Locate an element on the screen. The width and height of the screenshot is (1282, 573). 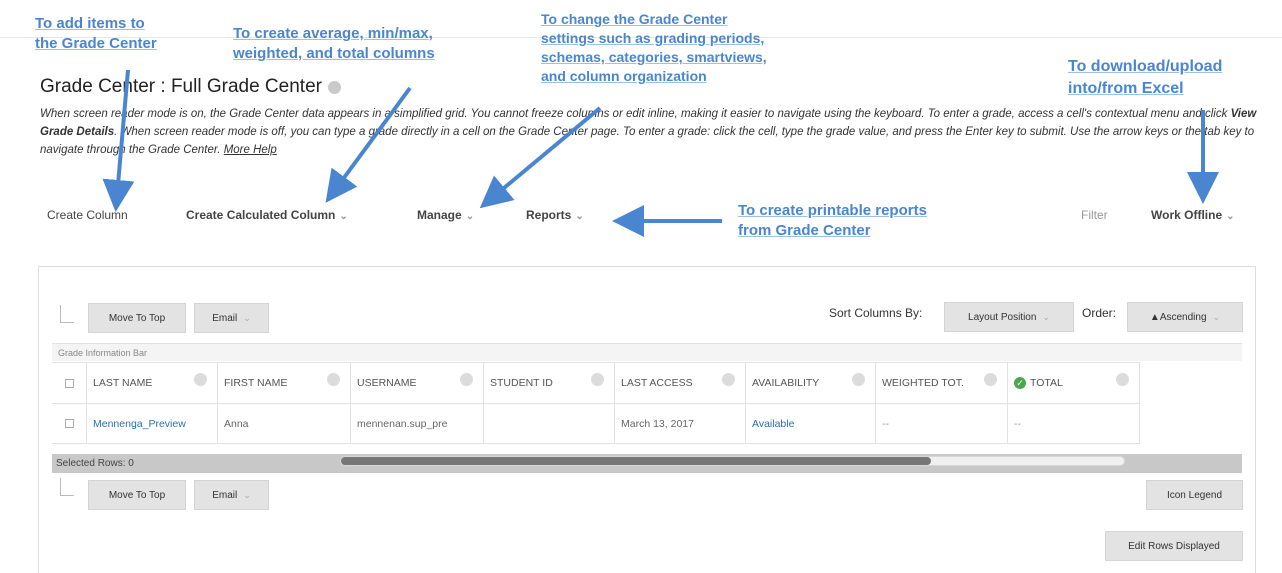
annotation-line: To create printable reports is located at coordinates (832, 210).